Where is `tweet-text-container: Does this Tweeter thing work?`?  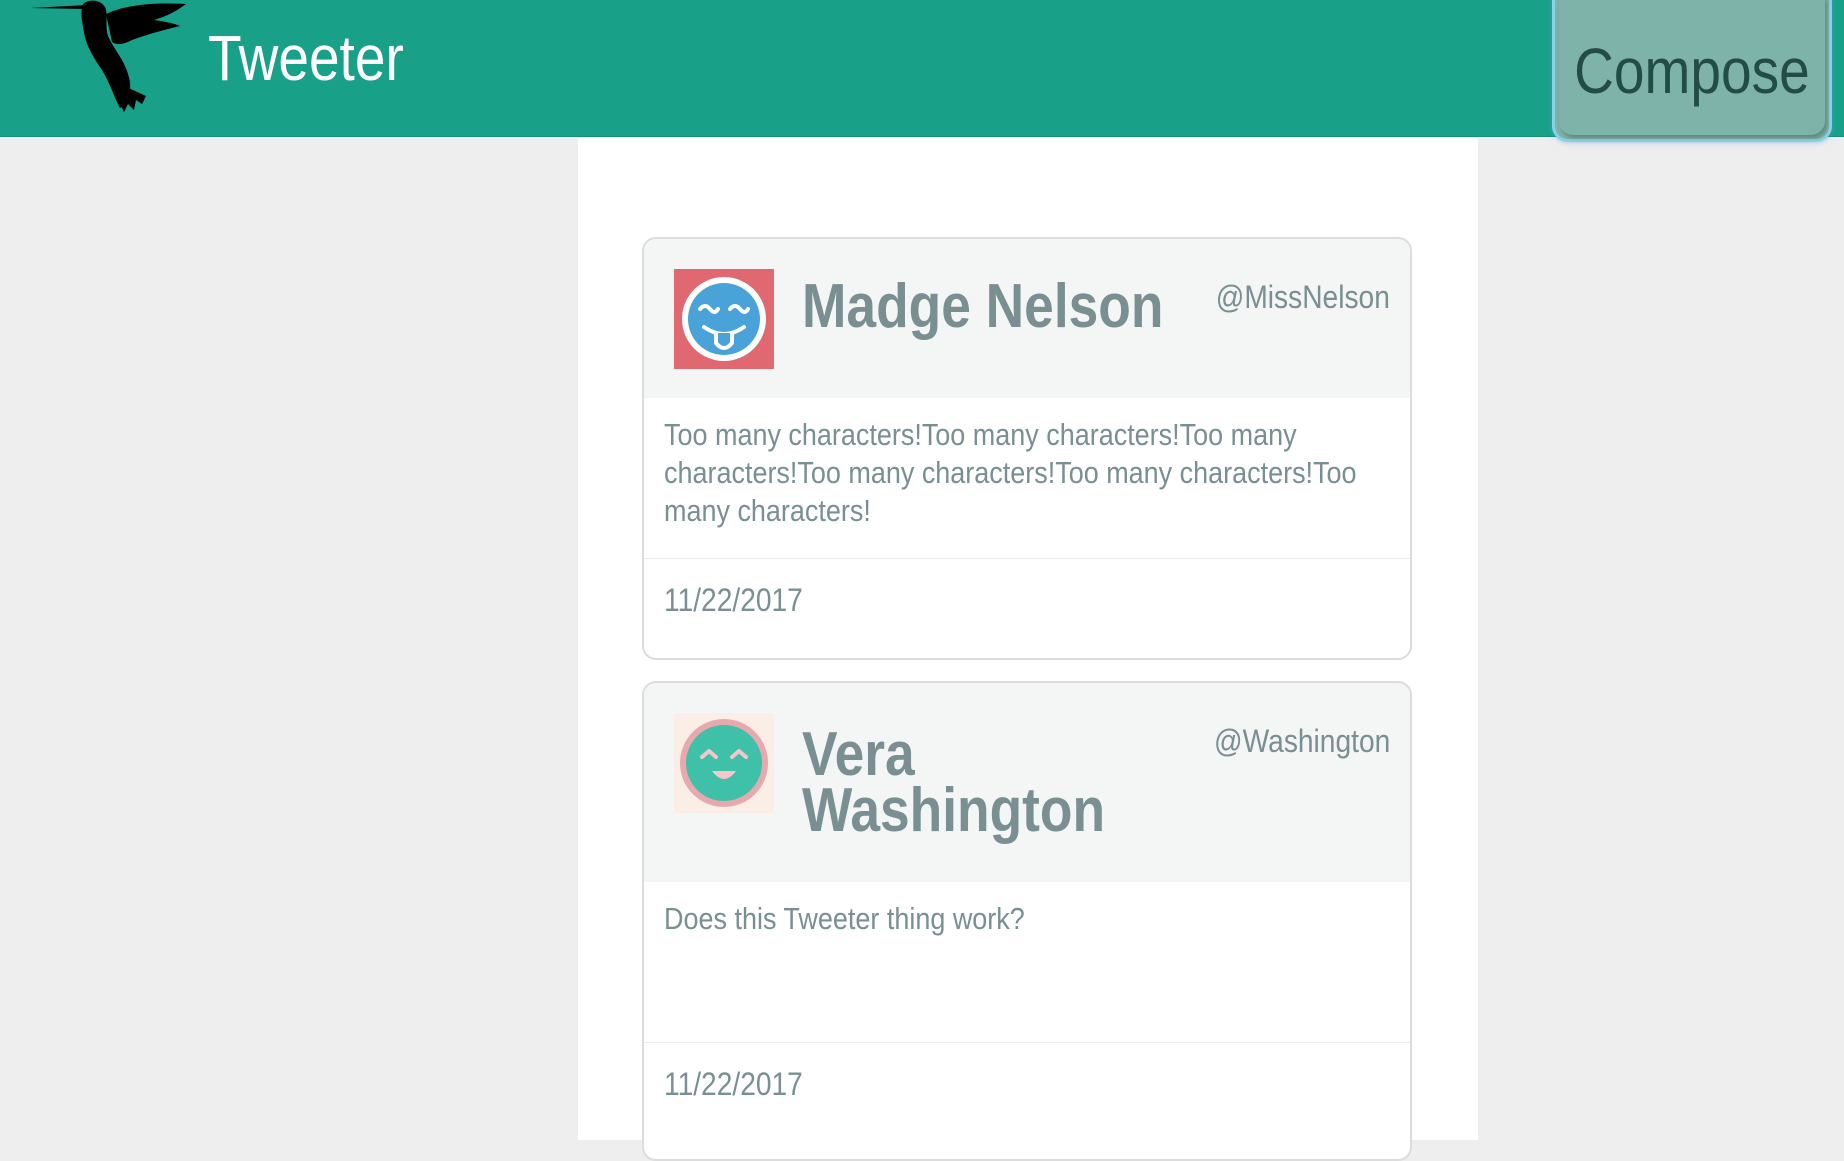
tweet-text-container: Does this Tweeter thing work? is located at coordinates (1027, 962).